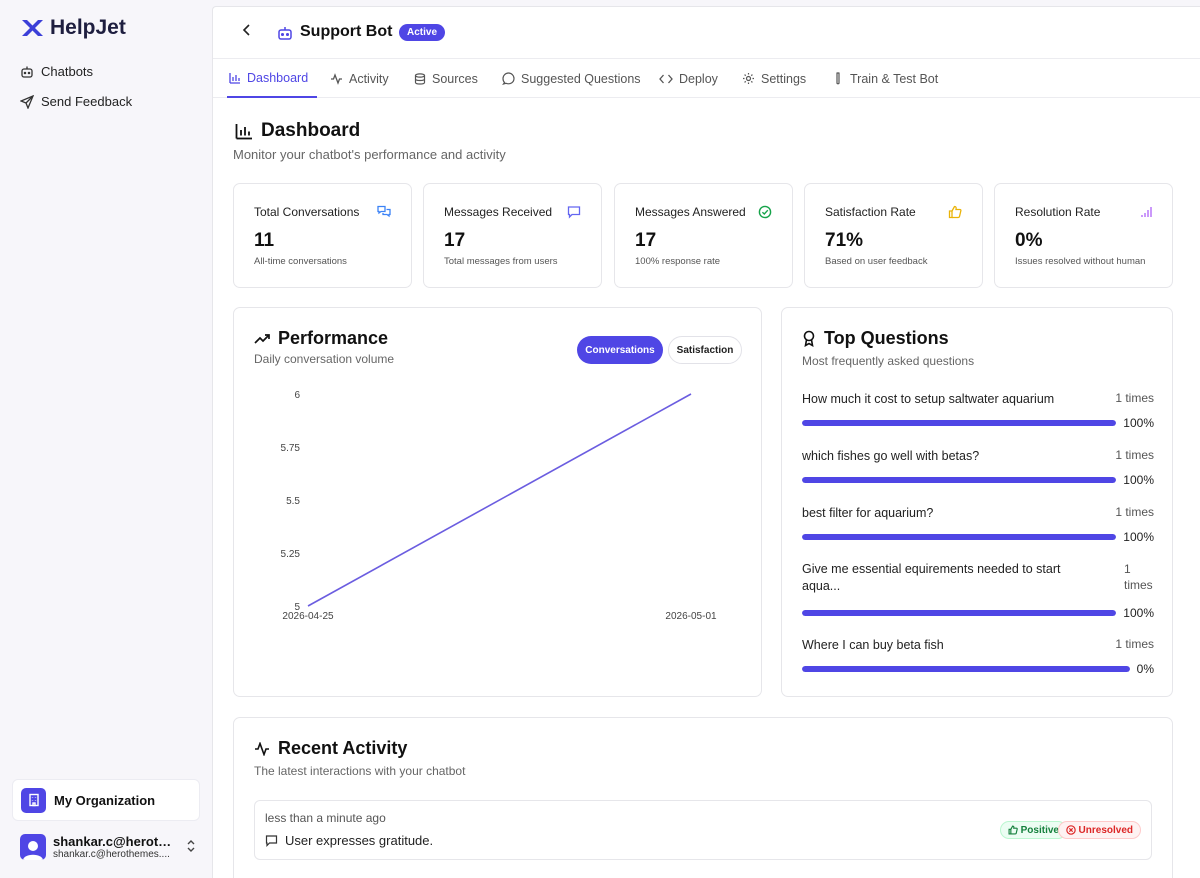 This screenshot has width=1200, height=878. I want to click on tab-activity: Activity, so click(359, 78).